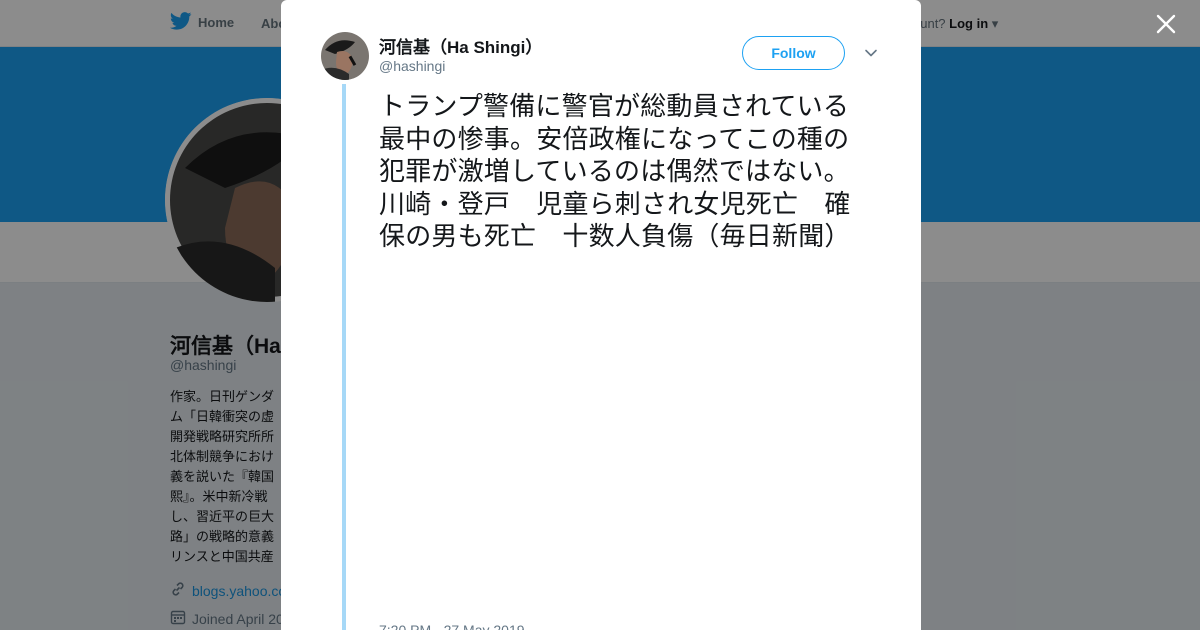  I want to click on close-button, so click(1166, 24).